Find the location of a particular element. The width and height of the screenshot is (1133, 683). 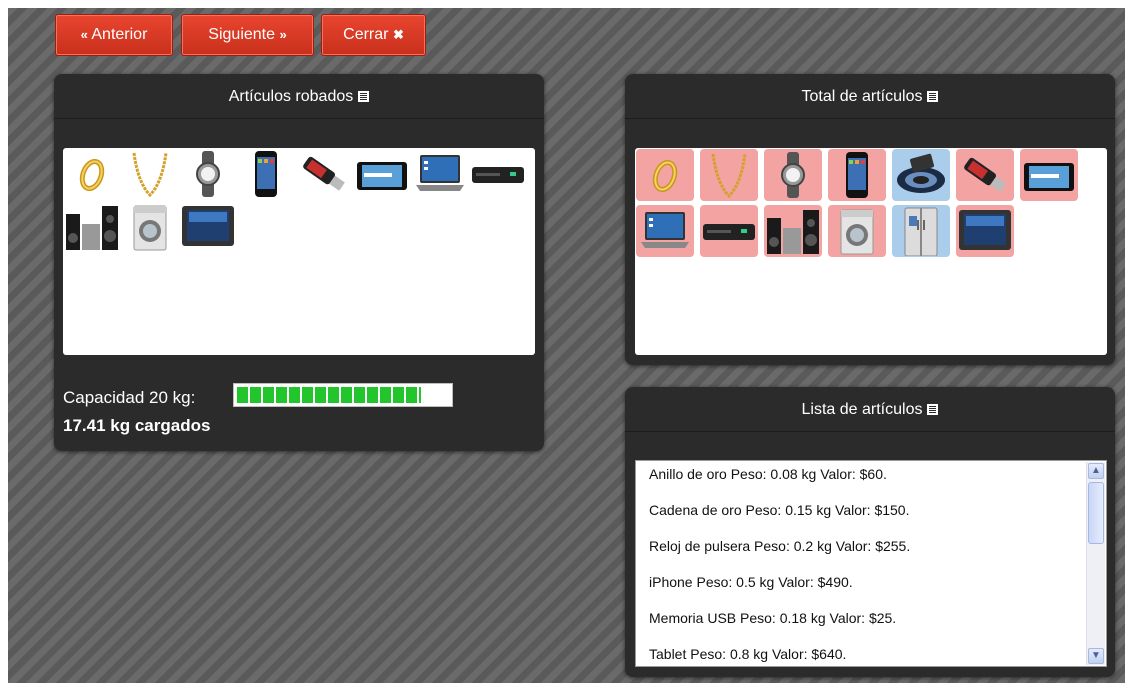

list-item: Cadena de oro Peso: 0.15 kg Valor: $150. is located at coordinates (779, 510).